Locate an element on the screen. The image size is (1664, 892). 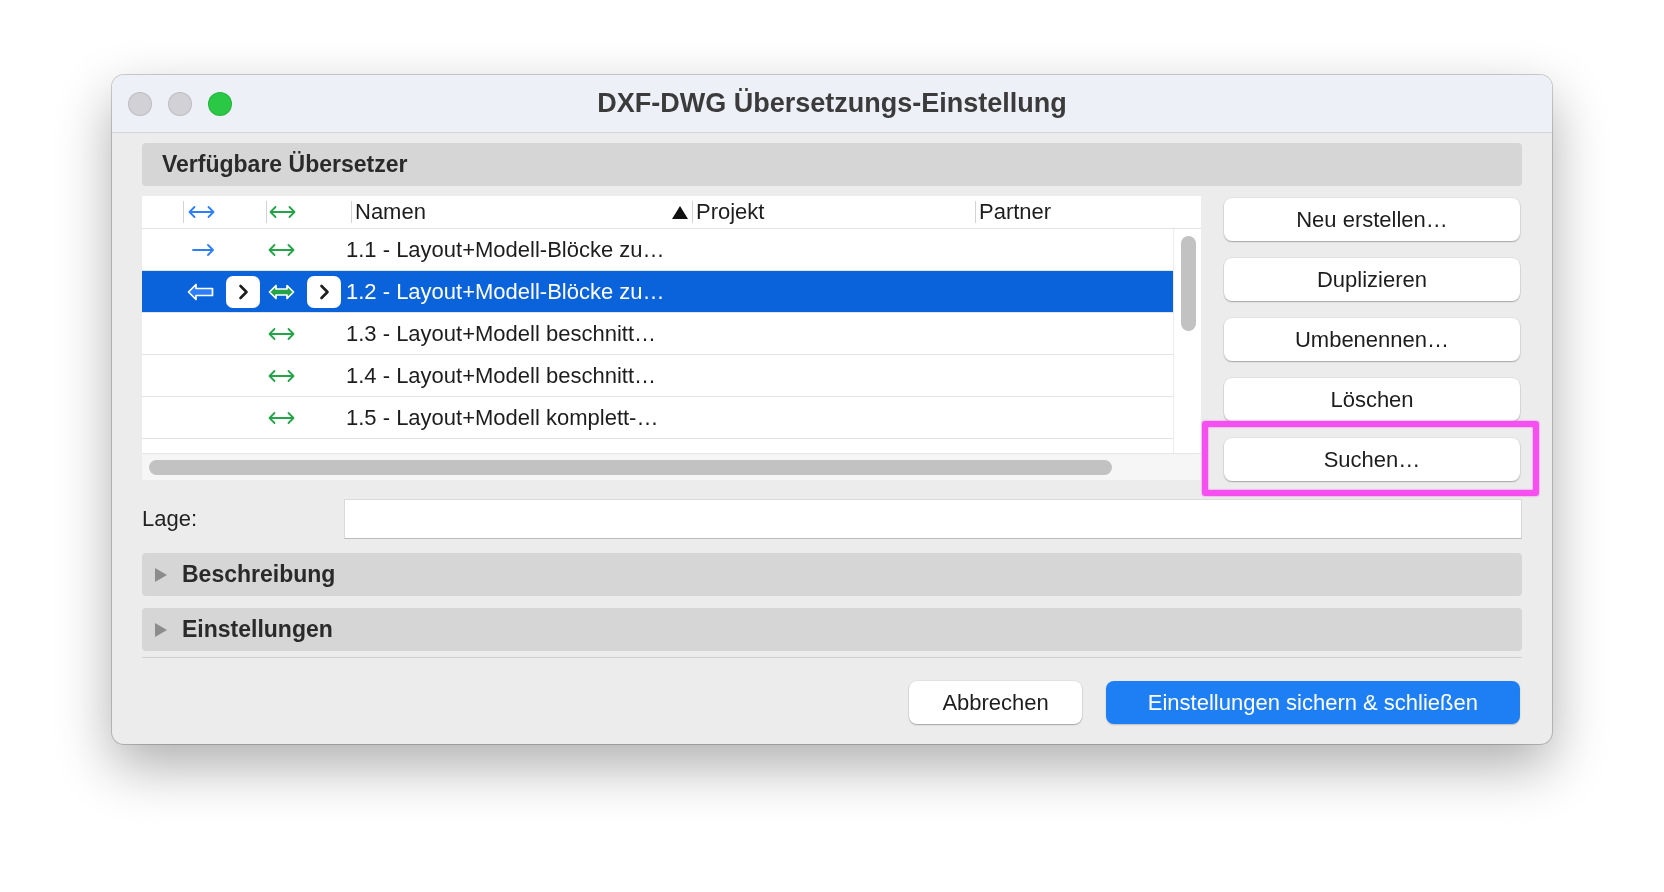
location-field is located at coordinates (933, 519).